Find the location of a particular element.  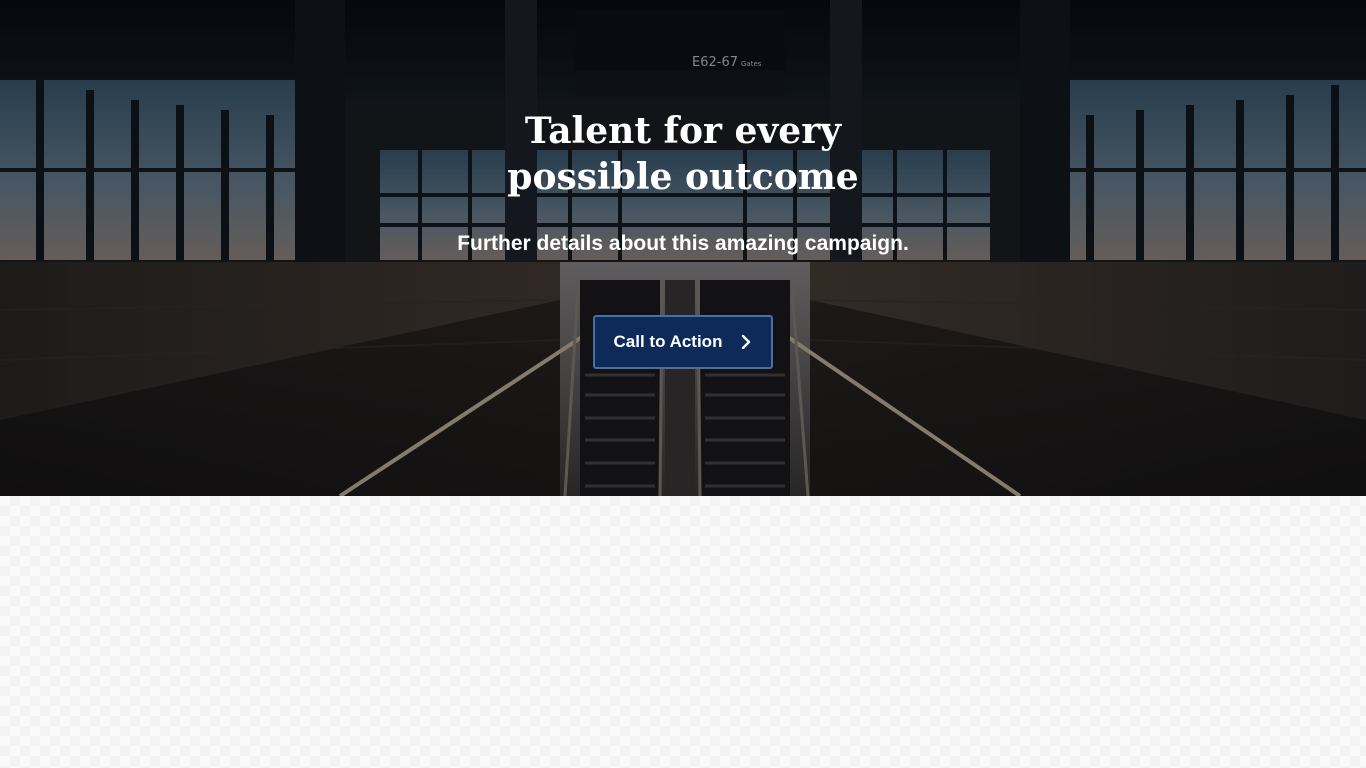

hero-title-line-2: possible outcome is located at coordinates (683, 177).